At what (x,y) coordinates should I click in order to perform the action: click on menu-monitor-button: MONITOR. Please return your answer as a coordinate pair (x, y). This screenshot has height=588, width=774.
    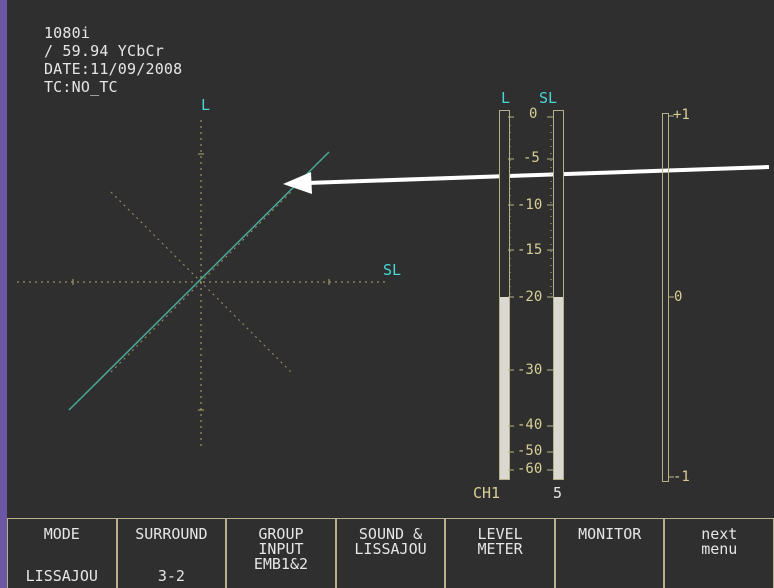
    Looking at the image, I should click on (609, 553).